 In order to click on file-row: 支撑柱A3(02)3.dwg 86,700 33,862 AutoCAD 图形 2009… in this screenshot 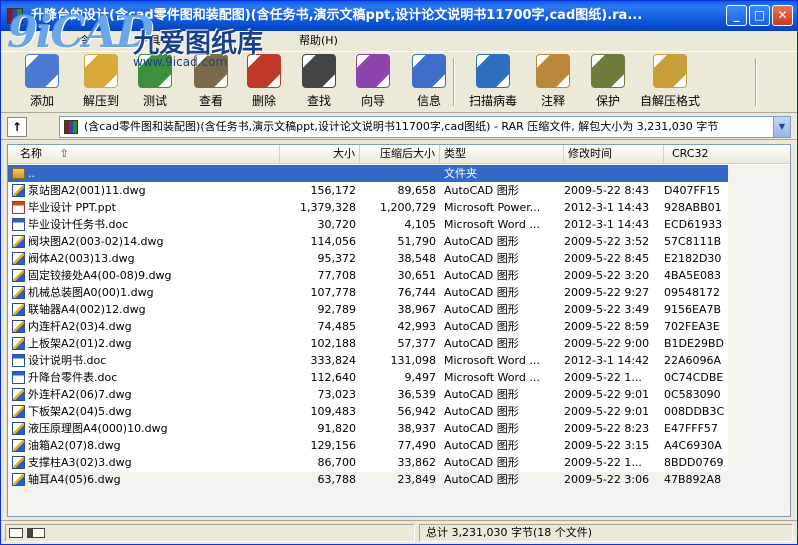, I will do `click(399, 462)`.